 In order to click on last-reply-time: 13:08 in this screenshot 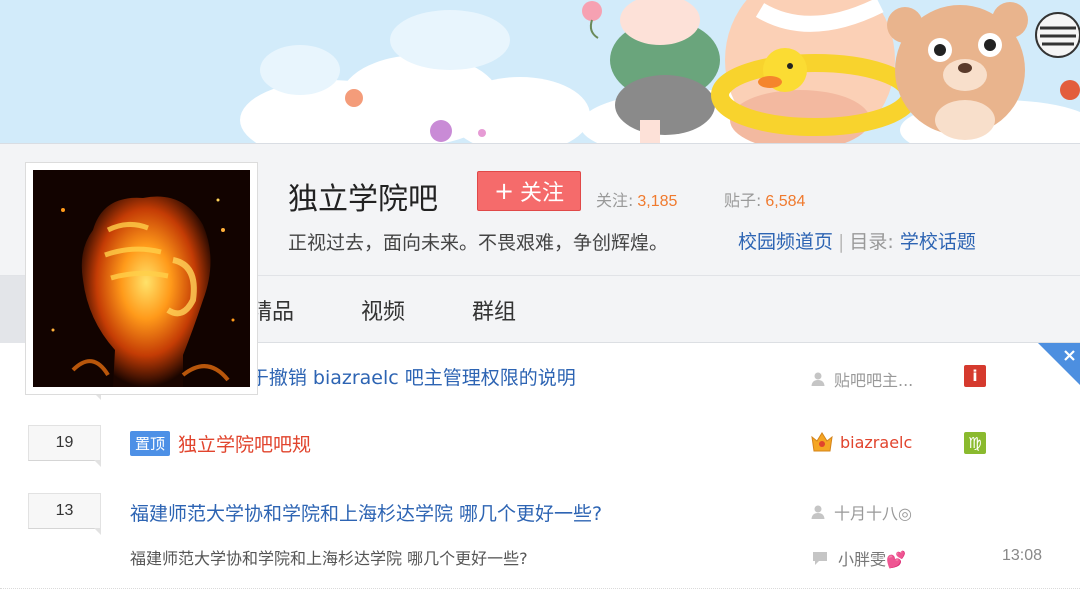, I will do `click(1022, 555)`.